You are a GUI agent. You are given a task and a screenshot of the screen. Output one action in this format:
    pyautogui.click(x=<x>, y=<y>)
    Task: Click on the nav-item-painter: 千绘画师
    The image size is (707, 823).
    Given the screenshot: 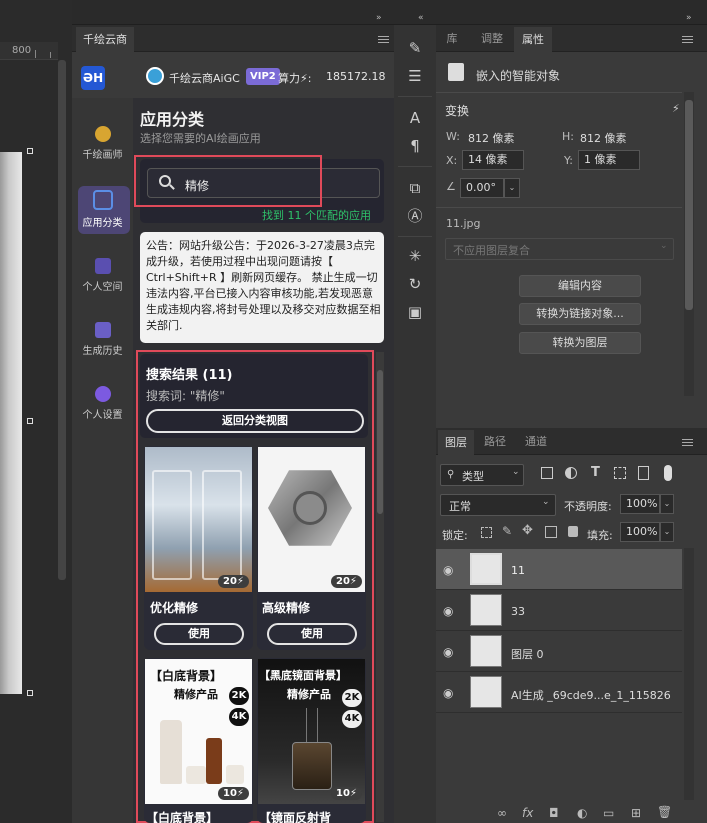 What is the action you would take?
    pyautogui.click(x=102, y=143)
    